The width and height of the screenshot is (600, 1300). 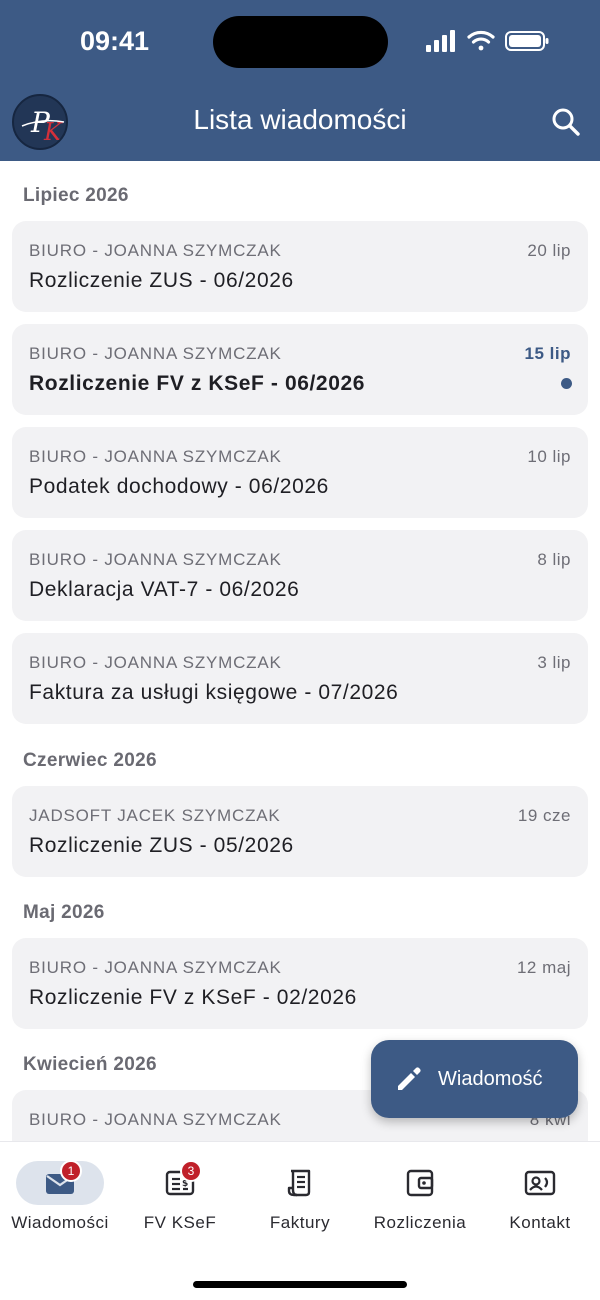 What do you see at coordinates (490, 1079) in the screenshot?
I see `new-message-label: Wiadomość` at bounding box center [490, 1079].